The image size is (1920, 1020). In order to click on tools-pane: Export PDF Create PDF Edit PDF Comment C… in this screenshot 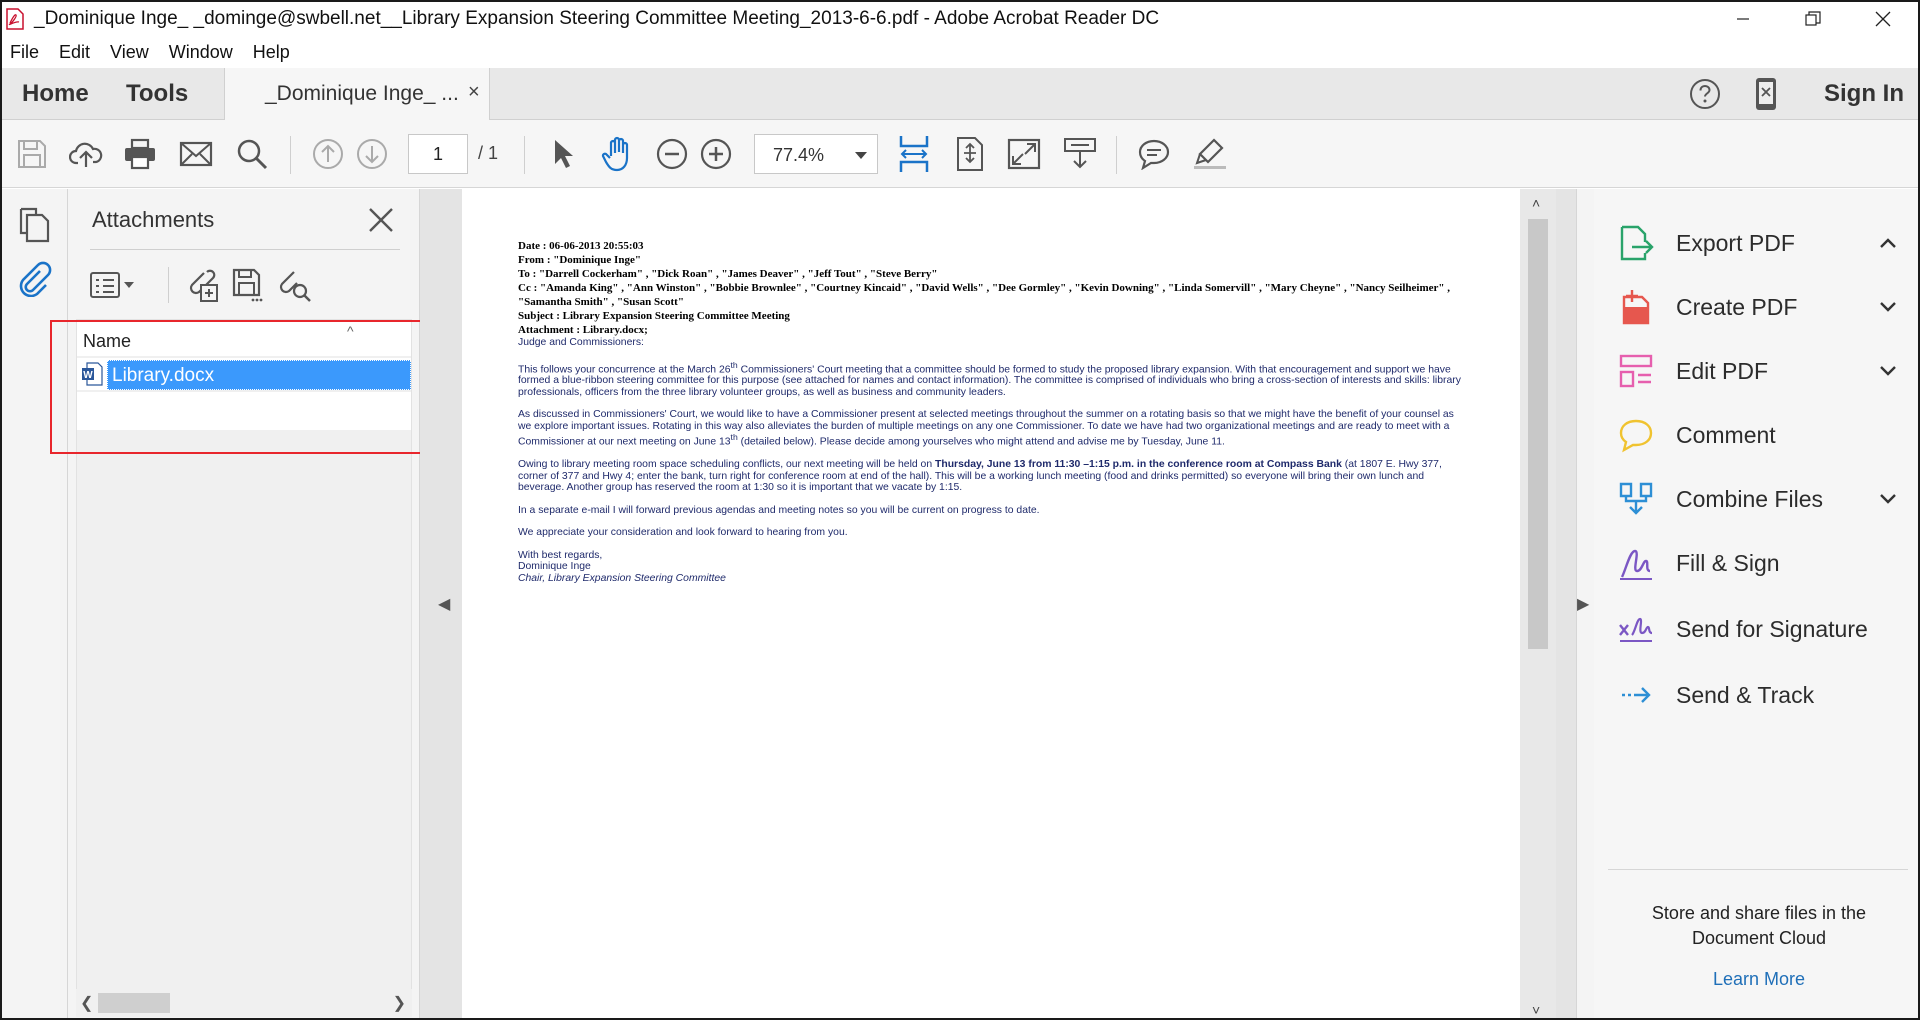, I will do `click(1756, 603)`.